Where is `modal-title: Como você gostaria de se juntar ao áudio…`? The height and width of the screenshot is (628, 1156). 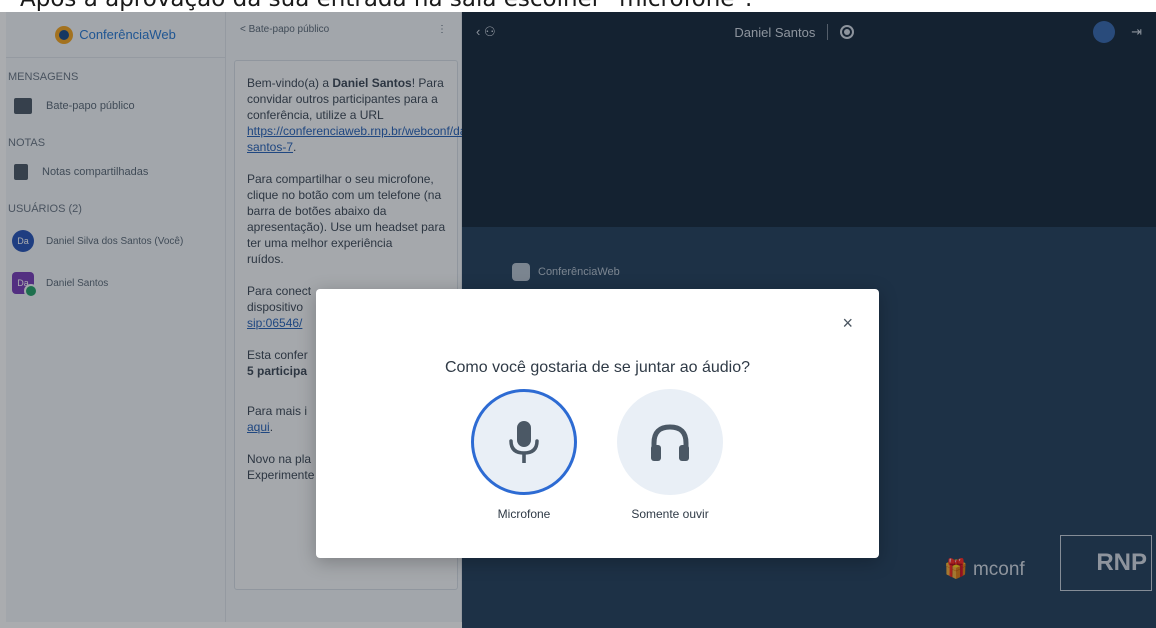 modal-title: Como você gostaria de se juntar ao áudio… is located at coordinates (597, 367).